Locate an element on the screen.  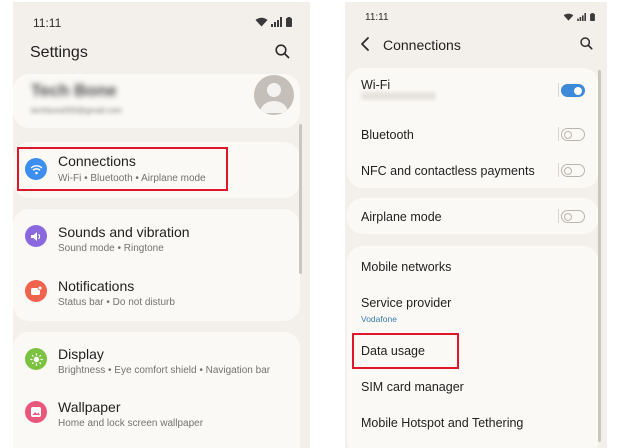
wallpaper-icon is located at coordinates (36, 412).